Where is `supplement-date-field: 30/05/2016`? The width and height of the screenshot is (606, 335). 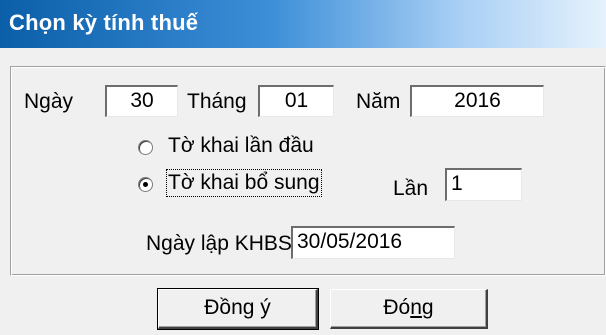 supplement-date-field: 30/05/2016 is located at coordinates (373, 242).